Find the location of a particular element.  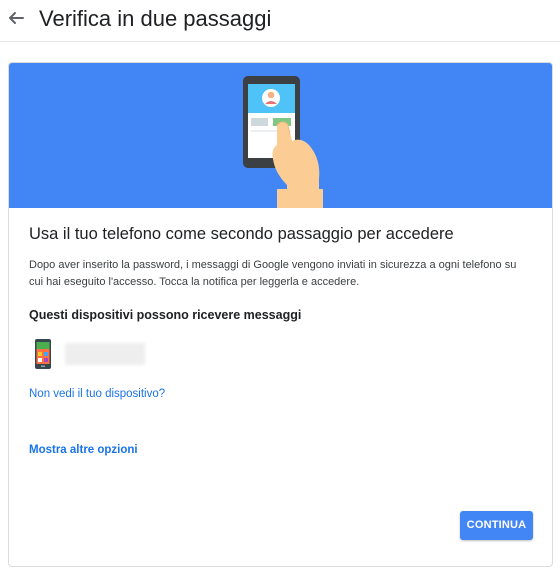

arrow-back-icon is located at coordinates (16, 18).